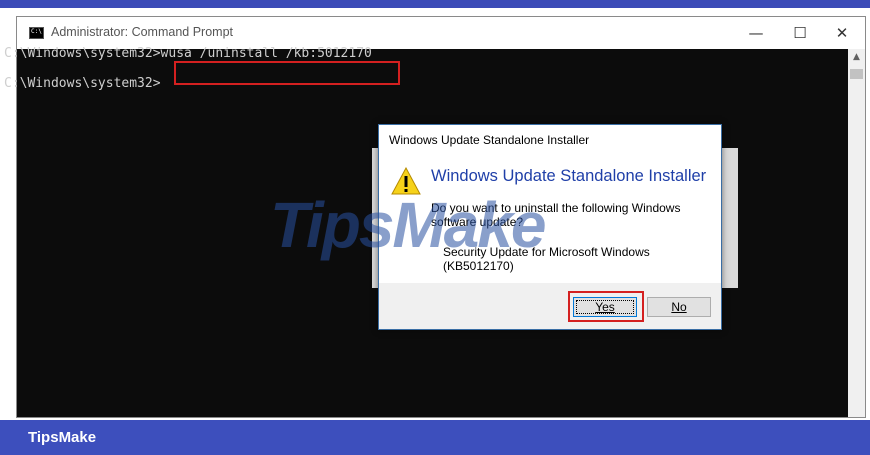 This screenshot has width=870, height=455. I want to click on no-button-label: No, so click(679, 307).